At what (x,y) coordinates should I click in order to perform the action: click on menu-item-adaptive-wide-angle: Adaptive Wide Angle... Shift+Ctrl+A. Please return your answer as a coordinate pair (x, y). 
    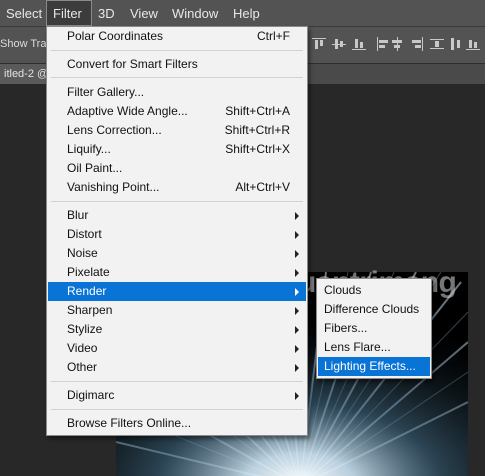
    Looking at the image, I should click on (177, 111).